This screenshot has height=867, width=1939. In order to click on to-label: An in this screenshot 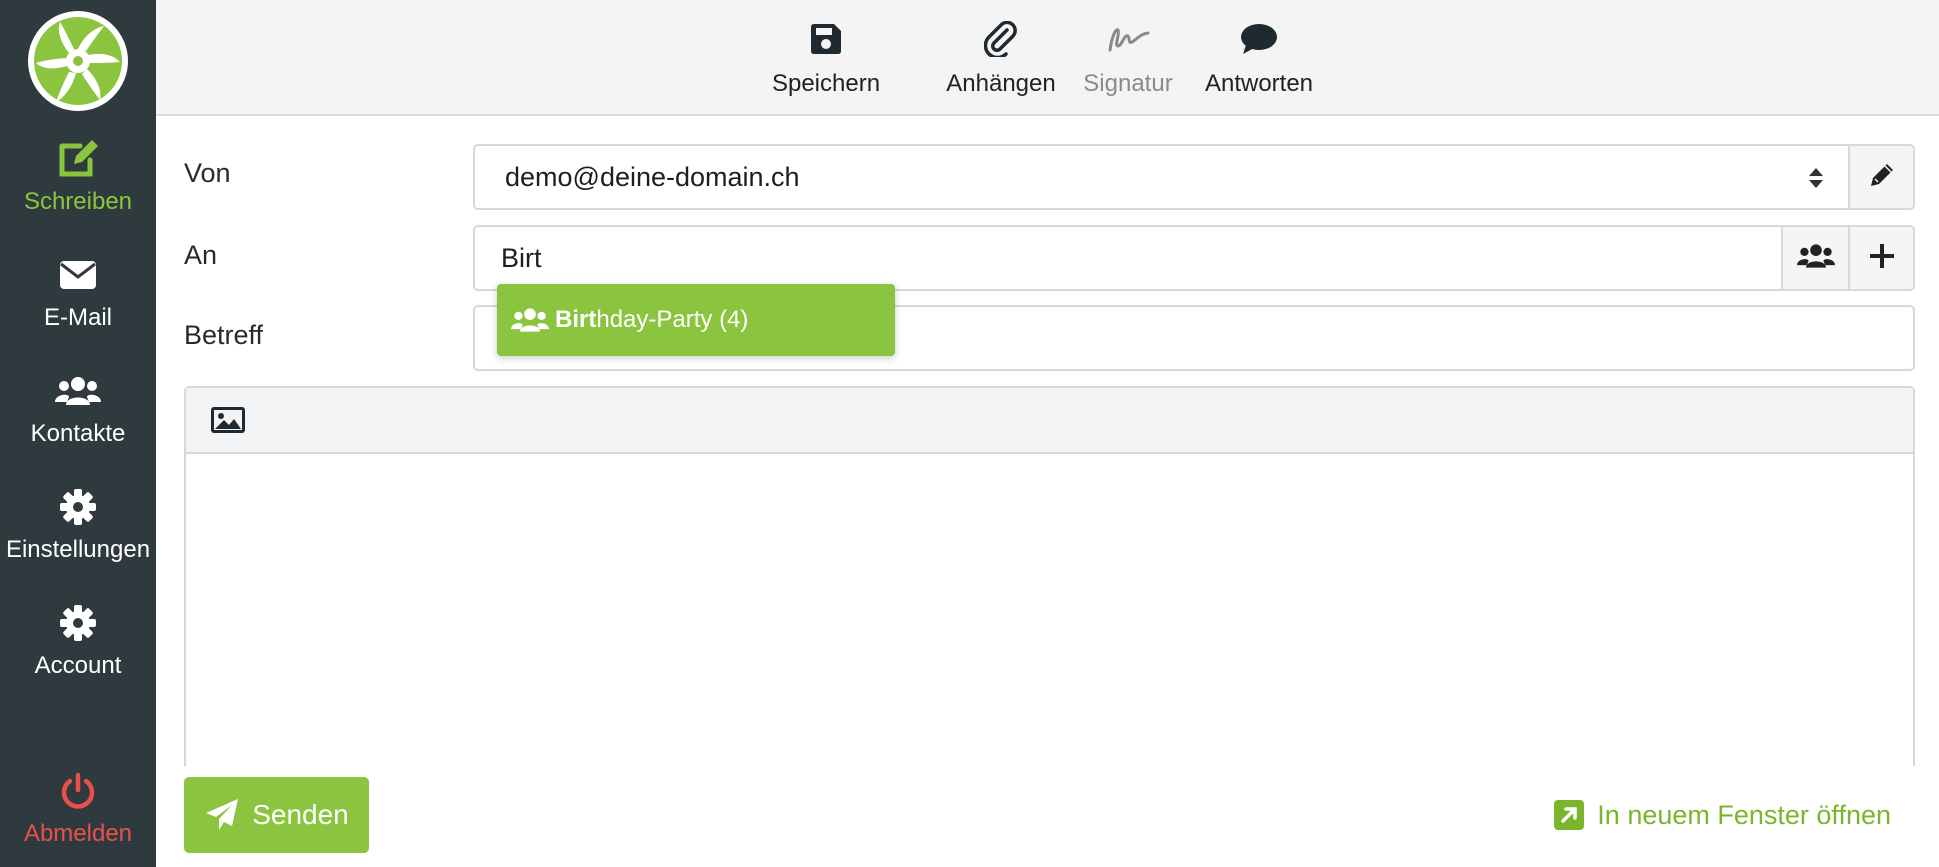, I will do `click(201, 255)`.